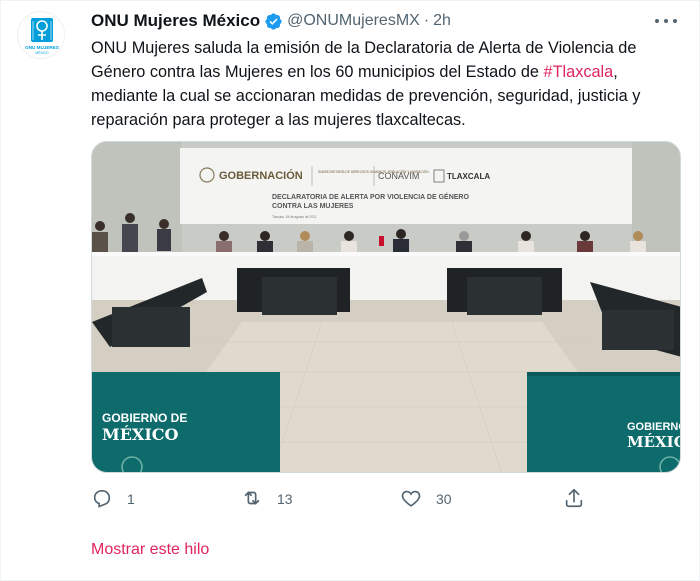 The image size is (700, 581). I want to click on timestamp: 2h, so click(442, 21).